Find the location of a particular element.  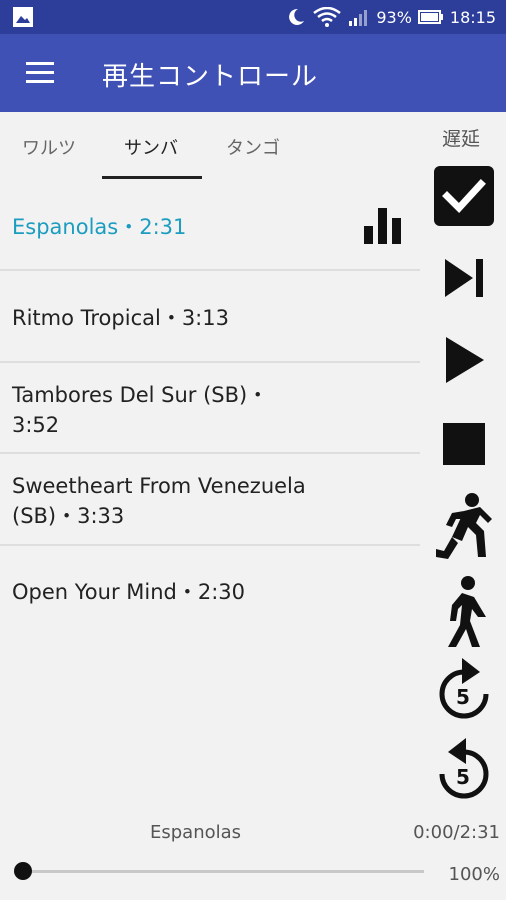

slow-down-button is located at coordinates (464, 612).